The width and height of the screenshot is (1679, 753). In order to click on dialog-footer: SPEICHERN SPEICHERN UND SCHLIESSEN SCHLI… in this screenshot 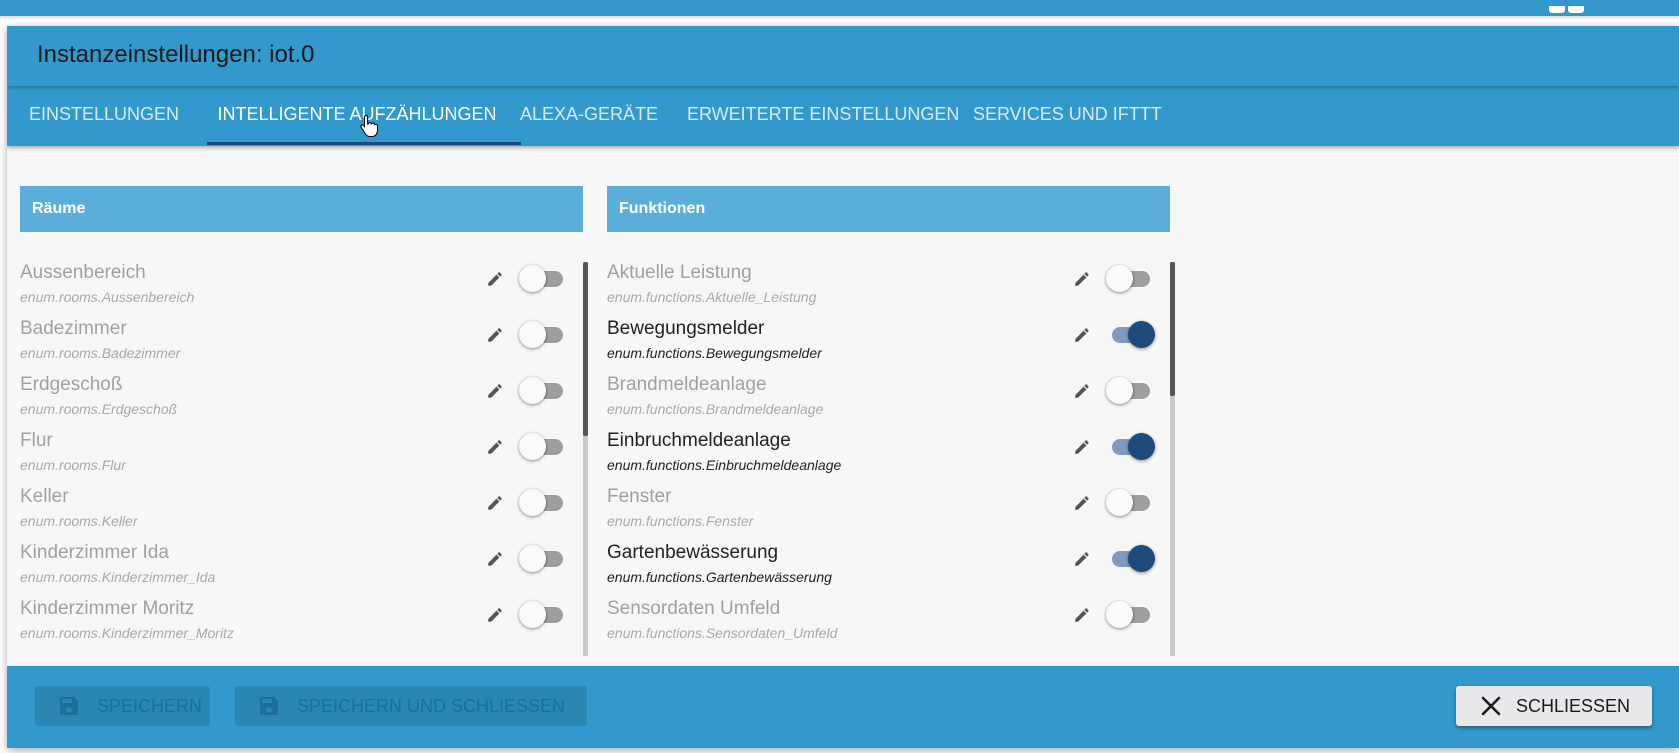, I will do `click(843, 707)`.